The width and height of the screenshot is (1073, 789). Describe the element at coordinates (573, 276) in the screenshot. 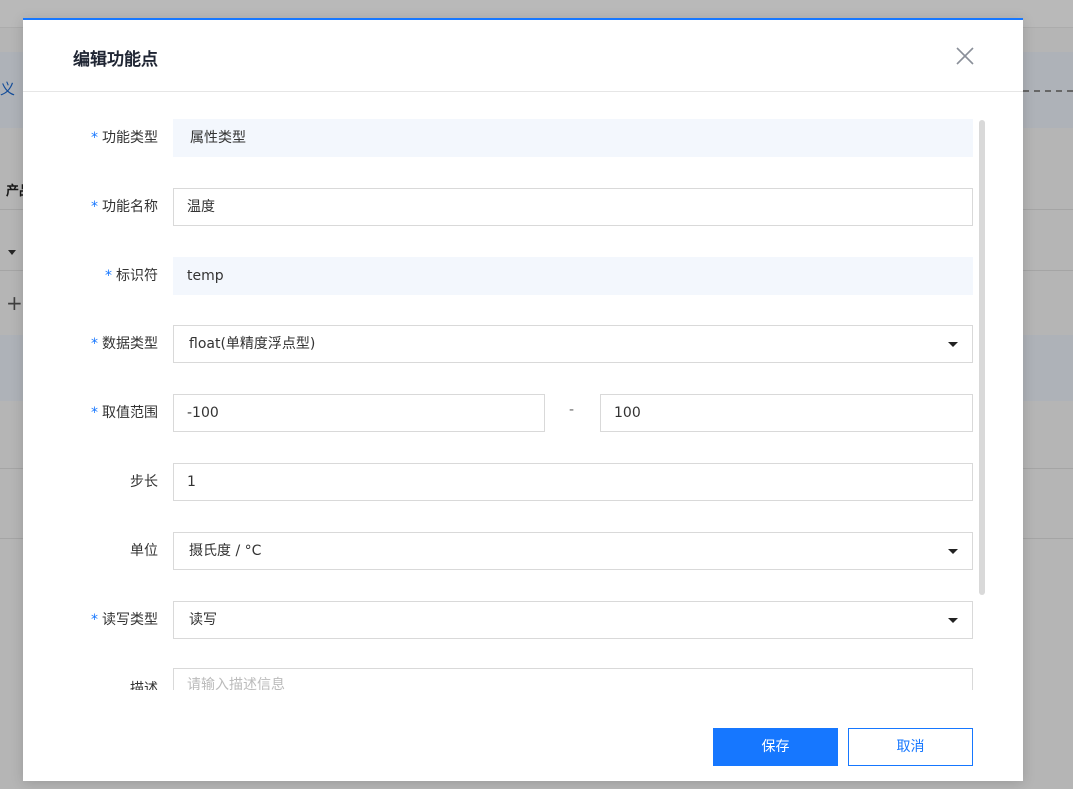

I see `identifier-field: temp` at that location.